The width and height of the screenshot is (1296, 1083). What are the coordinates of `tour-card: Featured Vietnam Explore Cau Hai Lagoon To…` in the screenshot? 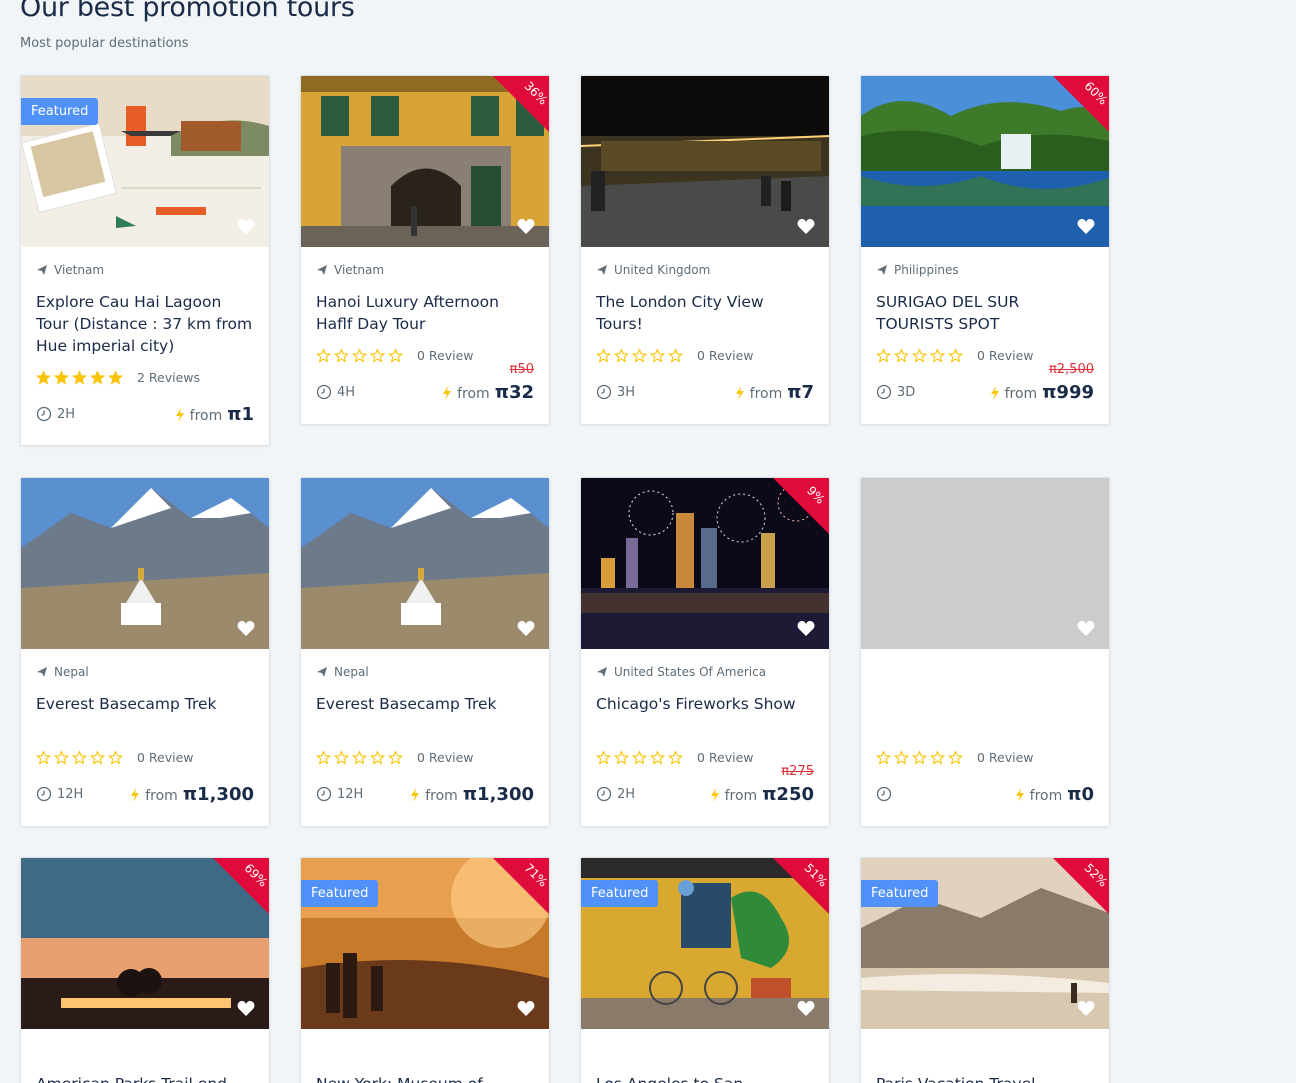 It's located at (145, 260).